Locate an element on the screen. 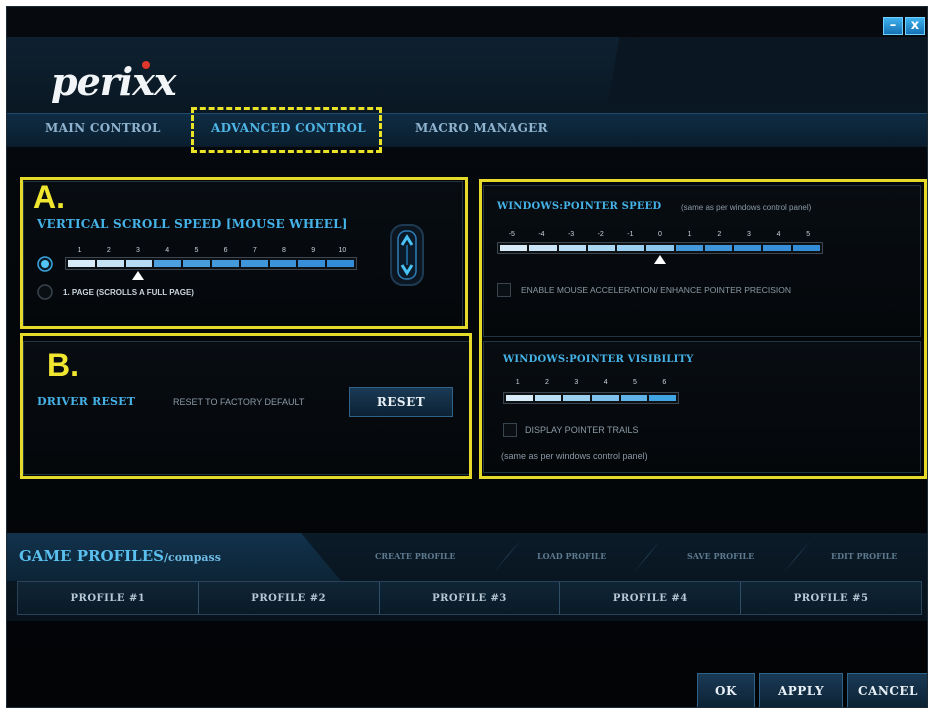 The width and height of the screenshot is (934, 712). pointer-speed-tick-label: -5 is located at coordinates (511, 234).